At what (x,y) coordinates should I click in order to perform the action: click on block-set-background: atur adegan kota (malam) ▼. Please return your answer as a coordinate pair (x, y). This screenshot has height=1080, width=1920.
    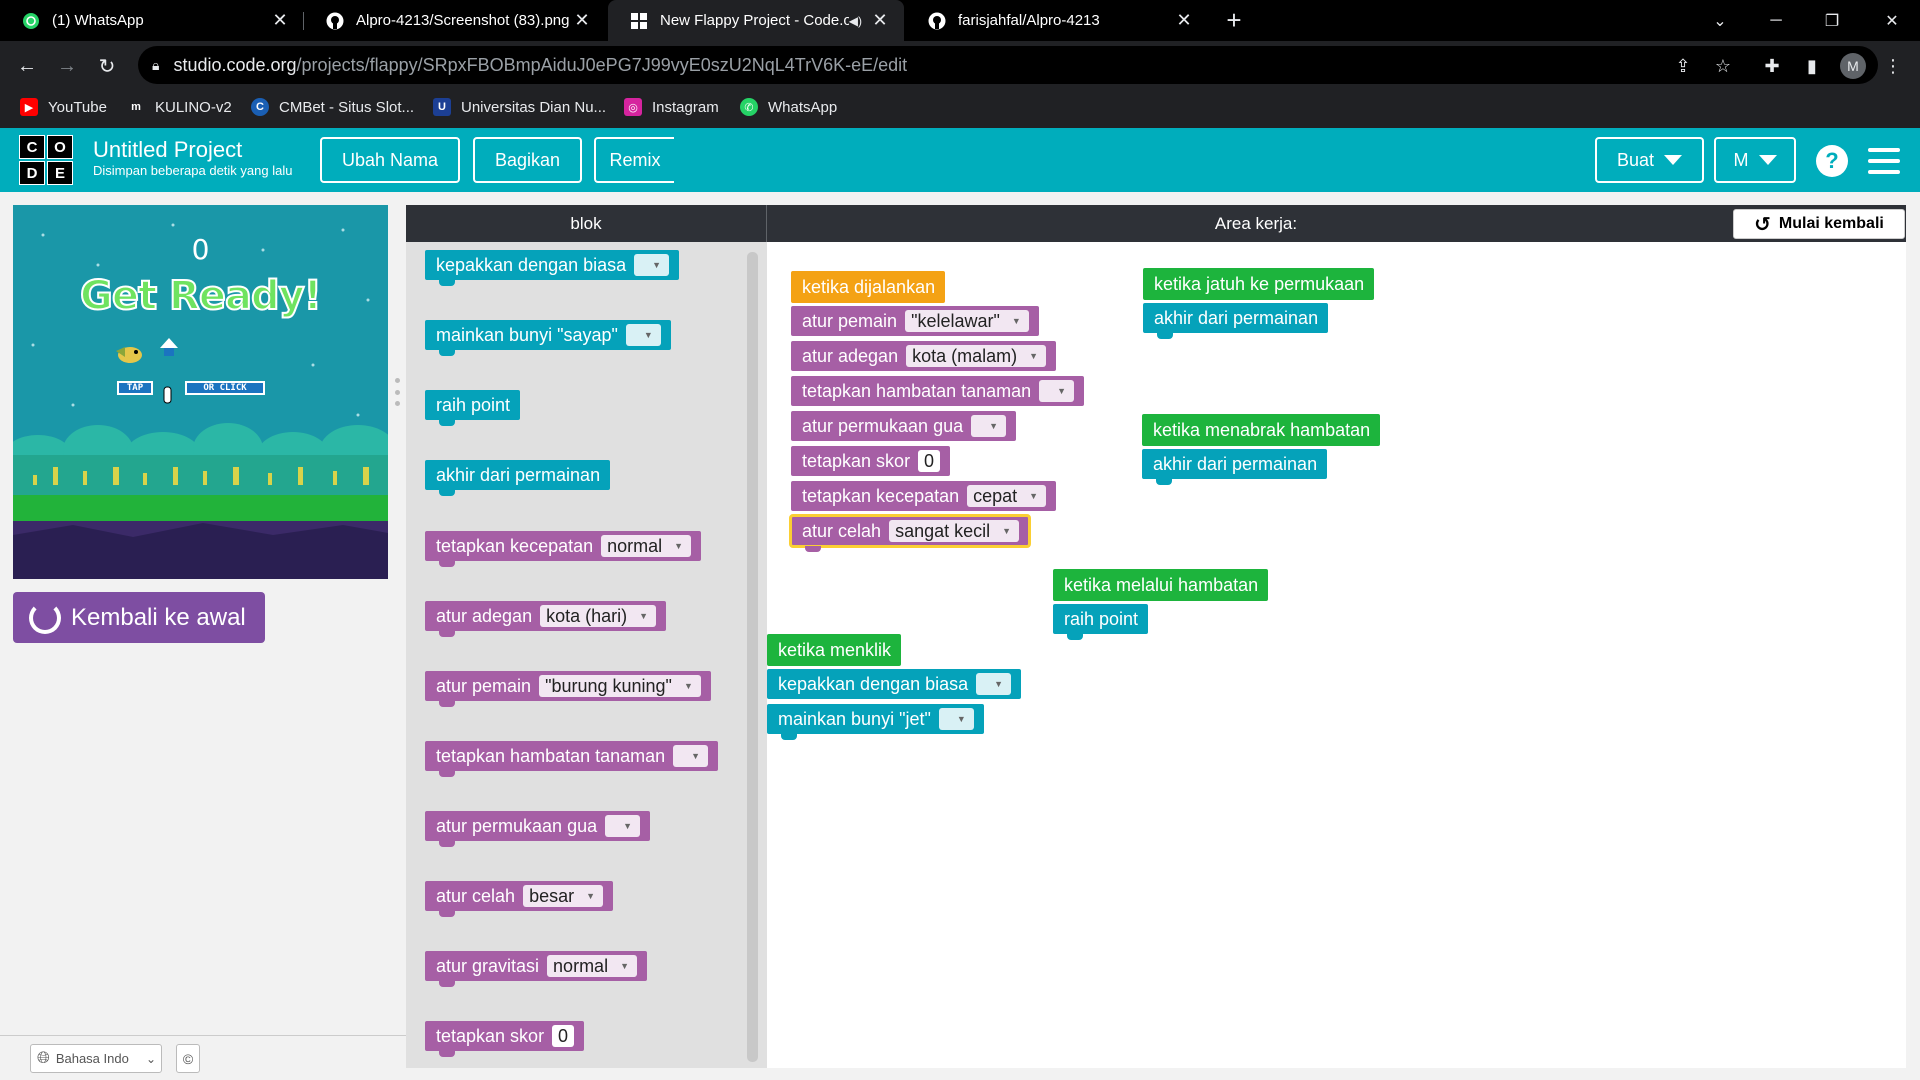
    Looking at the image, I should click on (924, 356).